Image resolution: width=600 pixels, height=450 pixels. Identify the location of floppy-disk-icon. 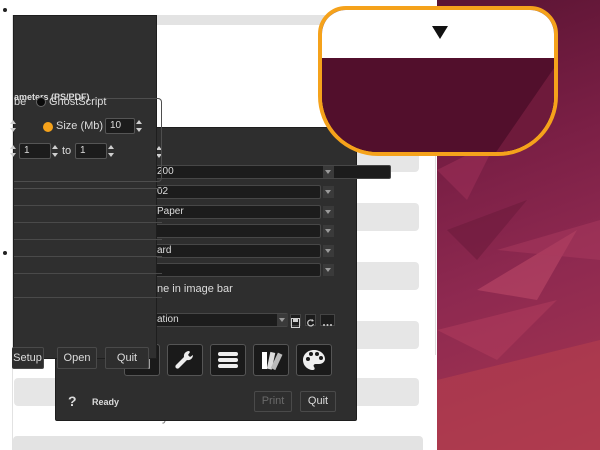
(295, 323).